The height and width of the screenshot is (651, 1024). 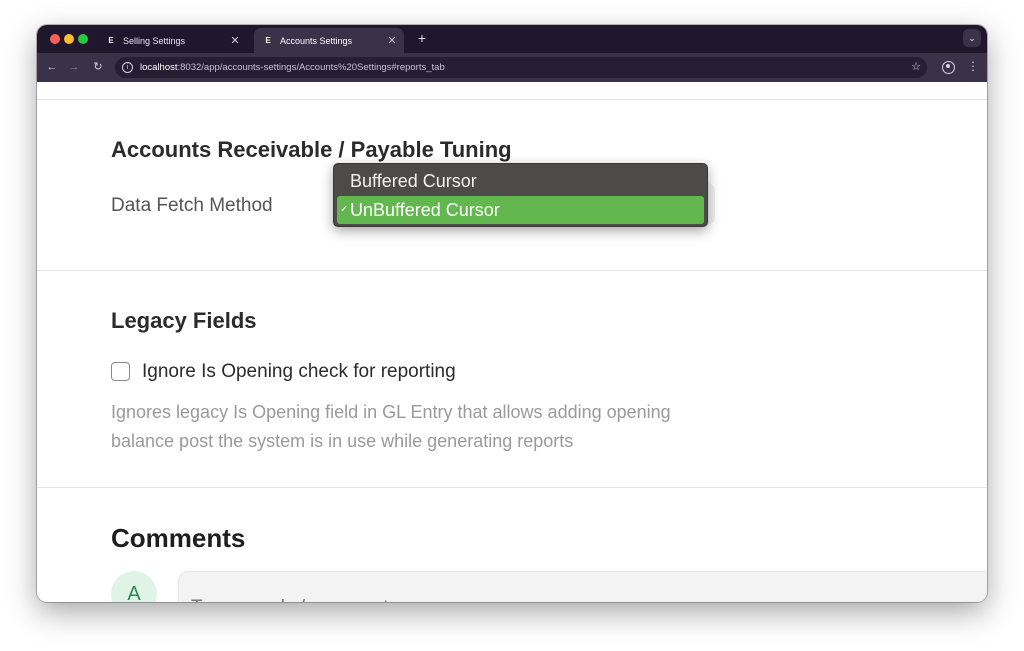 What do you see at coordinates (69, 39) in the screenshot?
I see `minimize-window-button` at bounding box center [69, 39].